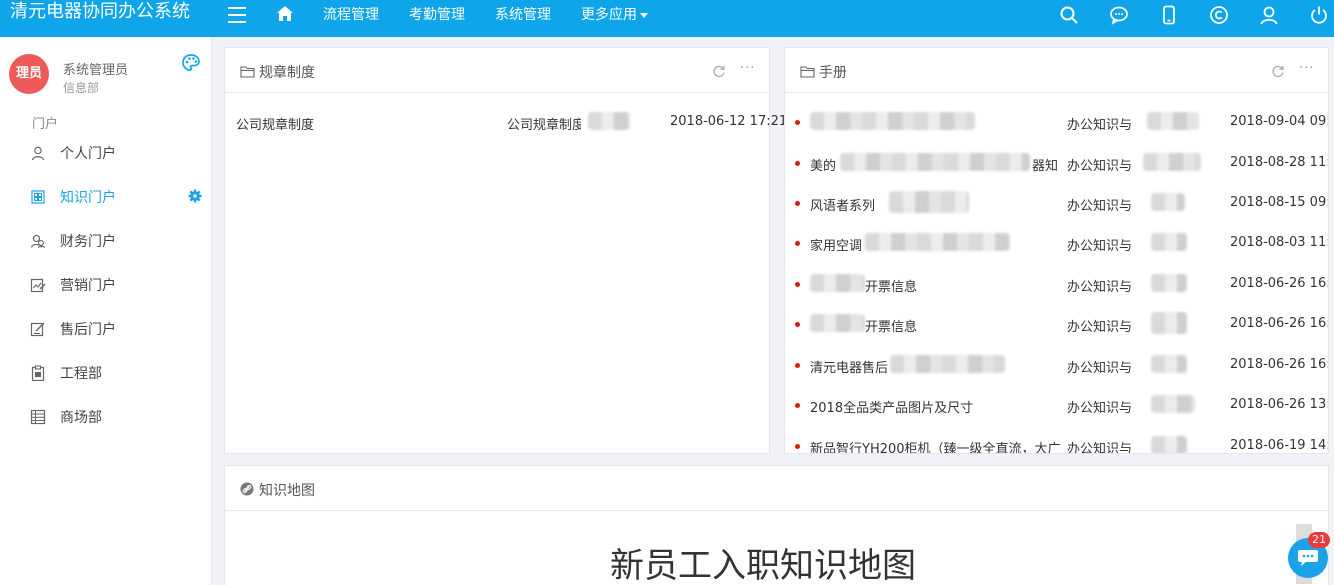  What do you see at coordinates (1069, 15) in the screenshot?
I see `search-icon` at bounding box center [1069, 15].